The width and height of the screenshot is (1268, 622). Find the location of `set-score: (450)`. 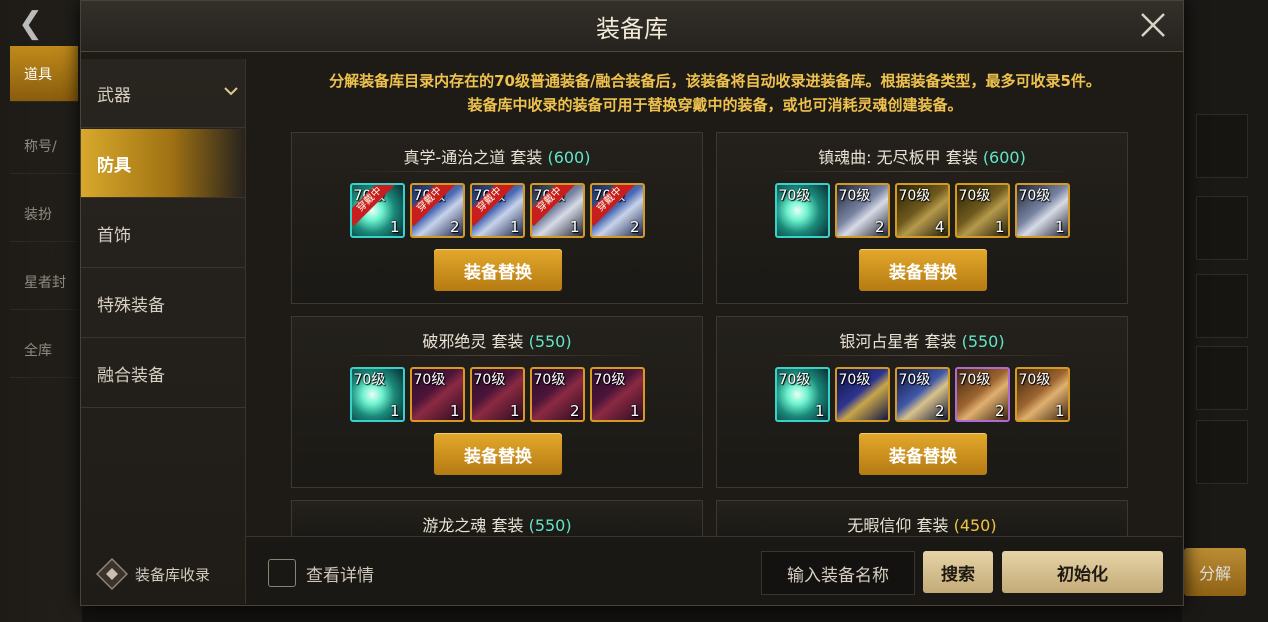

set-score: (450) is located at coordinates (975, 525).